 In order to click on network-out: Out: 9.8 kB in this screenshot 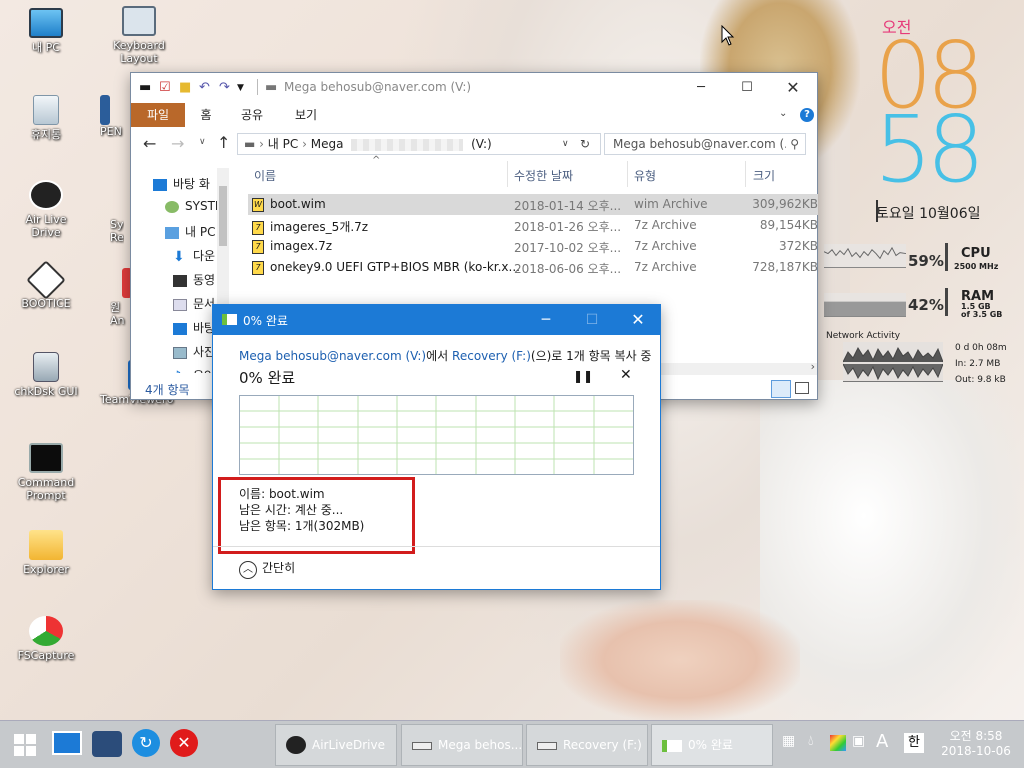, I will do `click(980, 380)`.